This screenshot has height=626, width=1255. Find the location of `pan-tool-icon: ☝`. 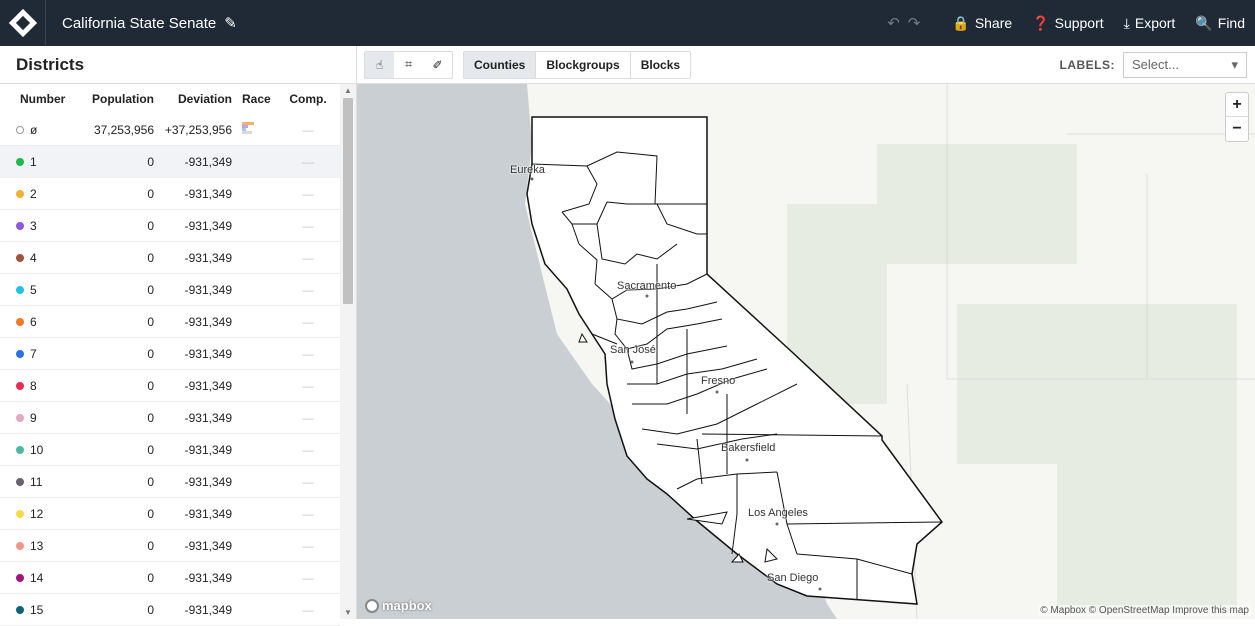

pan-tool-icon: ☝ is located at coordinates (379, 64).